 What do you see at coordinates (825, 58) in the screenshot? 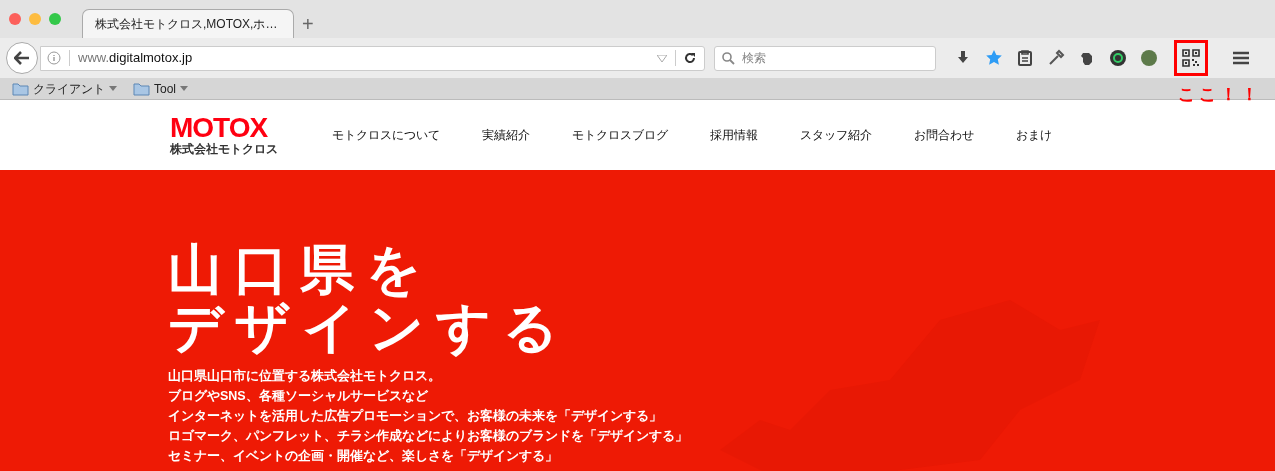
I see `search-field: 検索` at bounding box center [825, 58].